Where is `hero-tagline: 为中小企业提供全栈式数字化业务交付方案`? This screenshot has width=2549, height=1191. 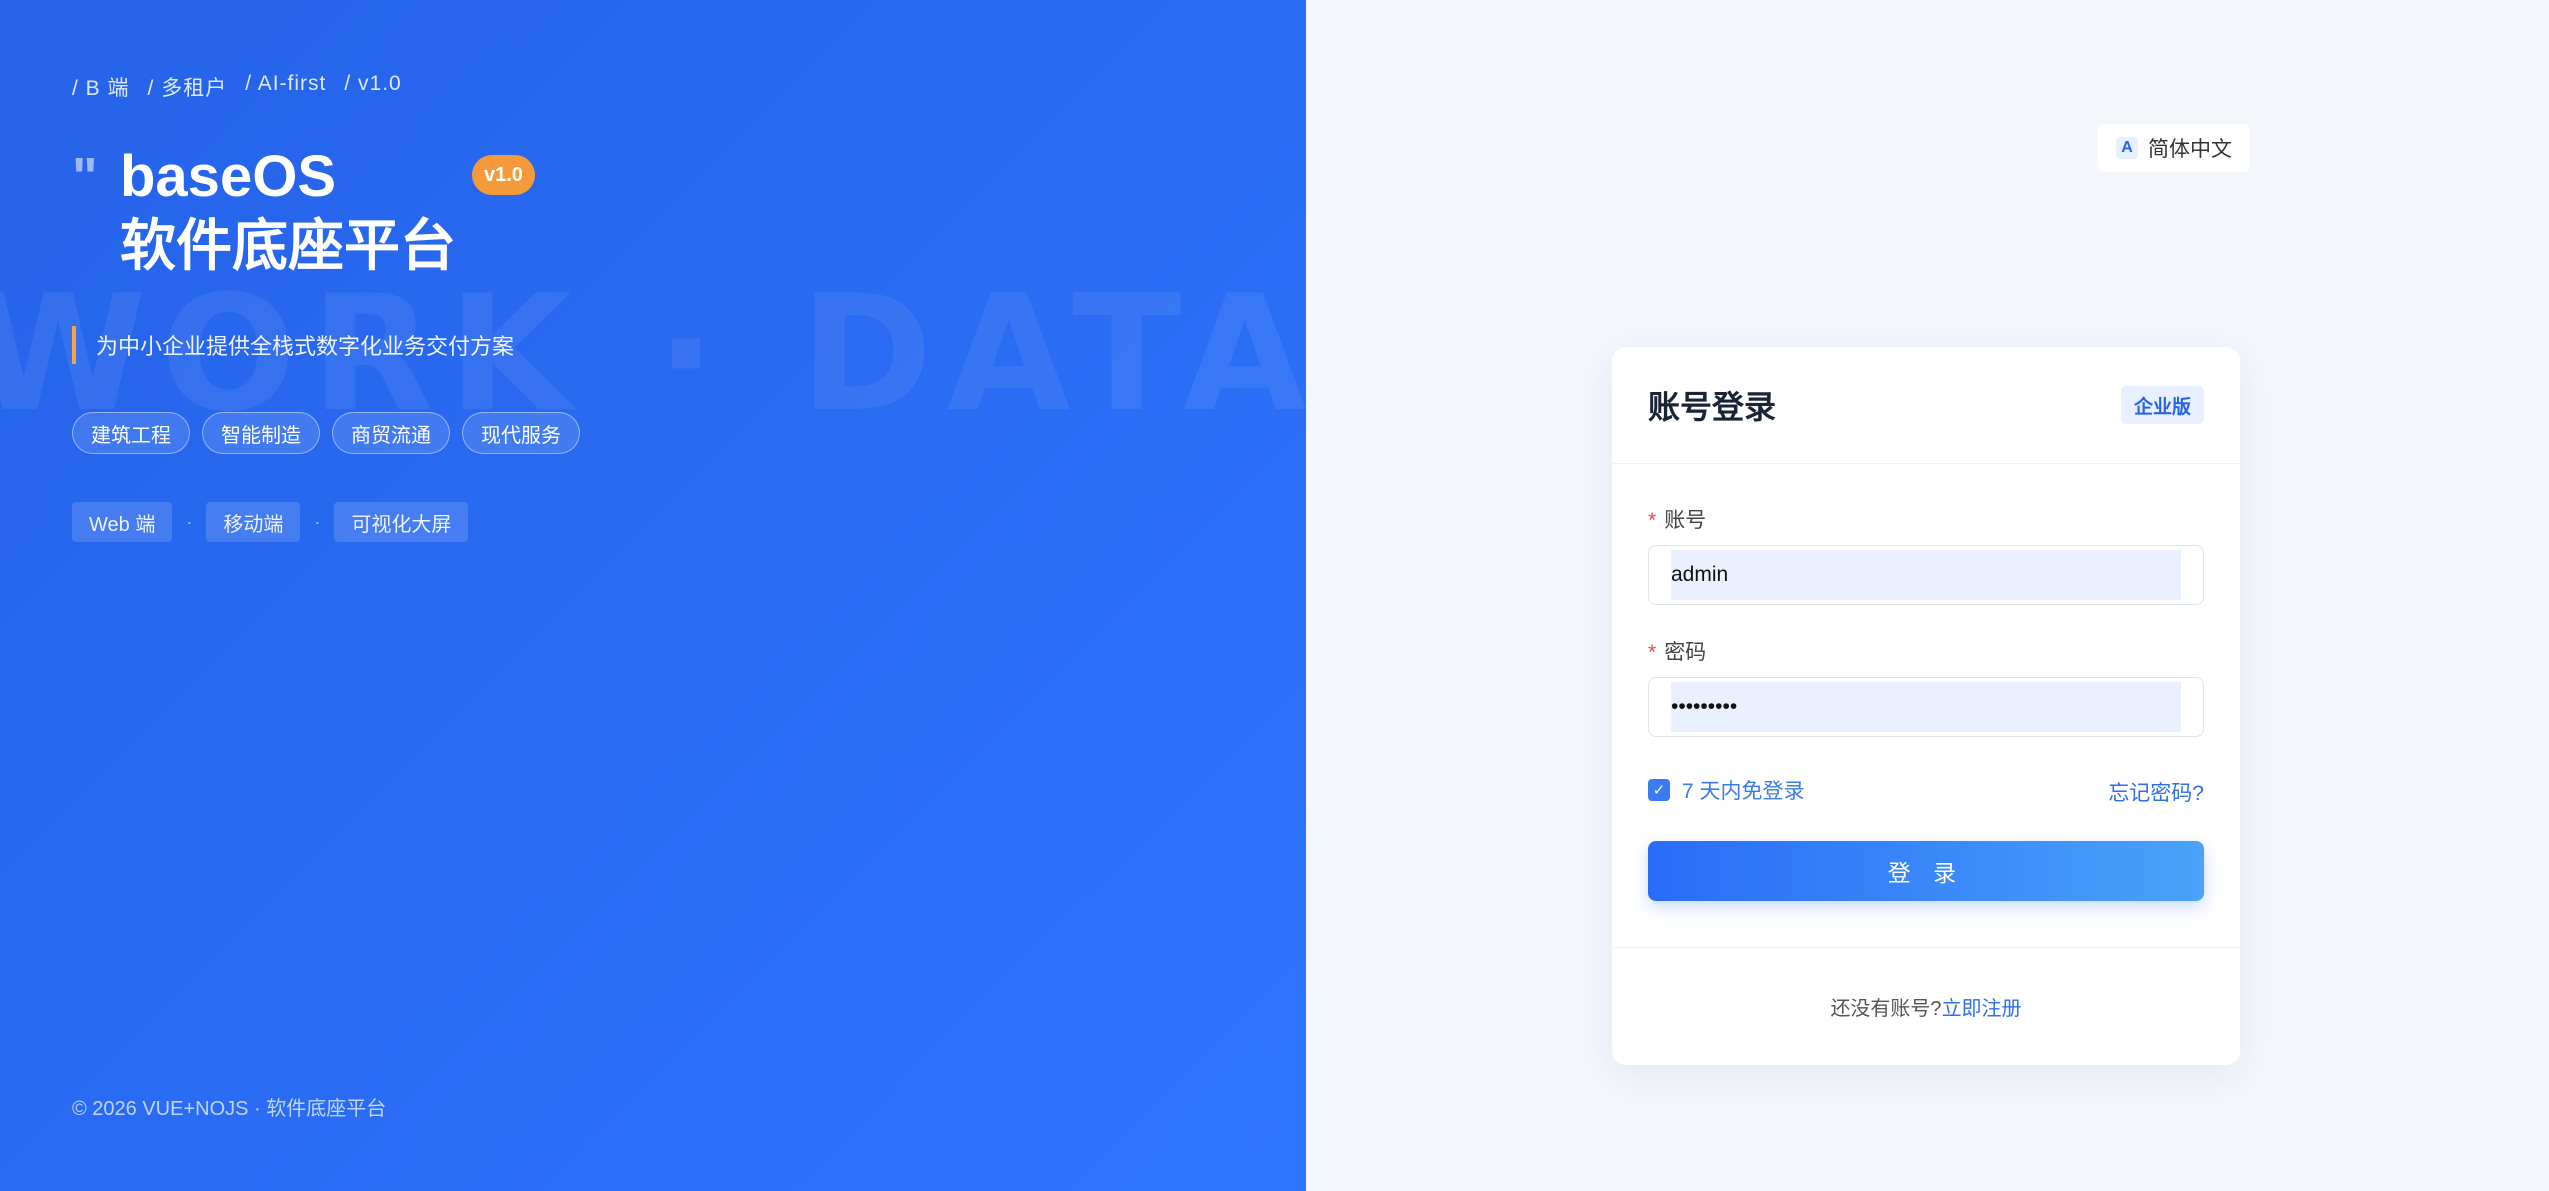
hero-tagline: 为中小企业提供全栈式数字化业务交付方案 is located at coordinates (293, 345).